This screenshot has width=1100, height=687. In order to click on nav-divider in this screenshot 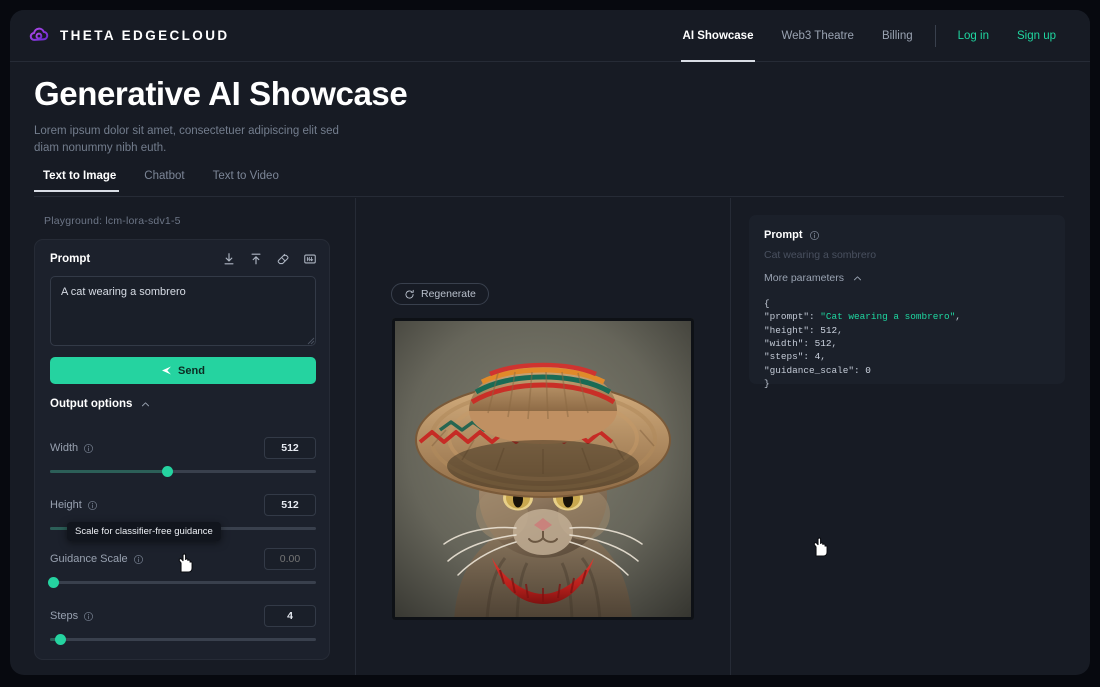, I will do `click(935, 36)`.